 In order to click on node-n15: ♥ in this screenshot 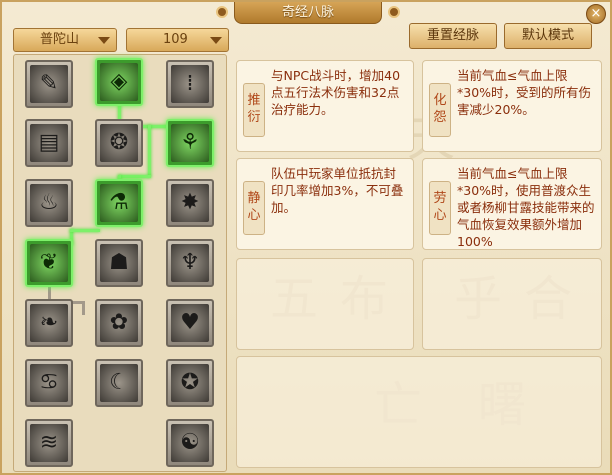, I will do `click(190, 323)`.